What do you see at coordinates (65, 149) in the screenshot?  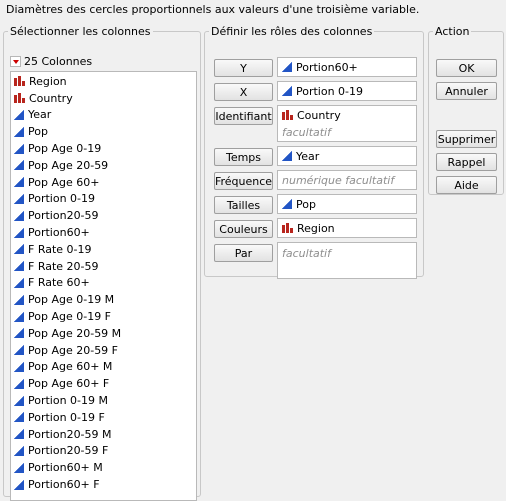 I see `column-list-item-label: Pop Age 0-19` at bounding box center [65, 149].